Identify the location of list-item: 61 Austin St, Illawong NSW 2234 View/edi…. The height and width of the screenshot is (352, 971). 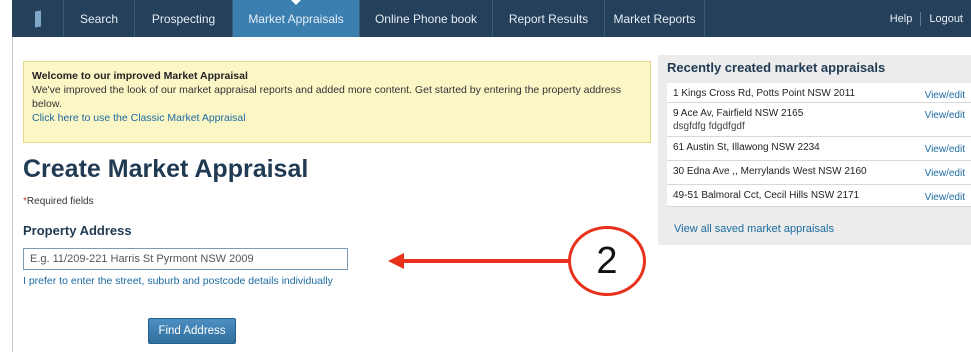
(819, 149).